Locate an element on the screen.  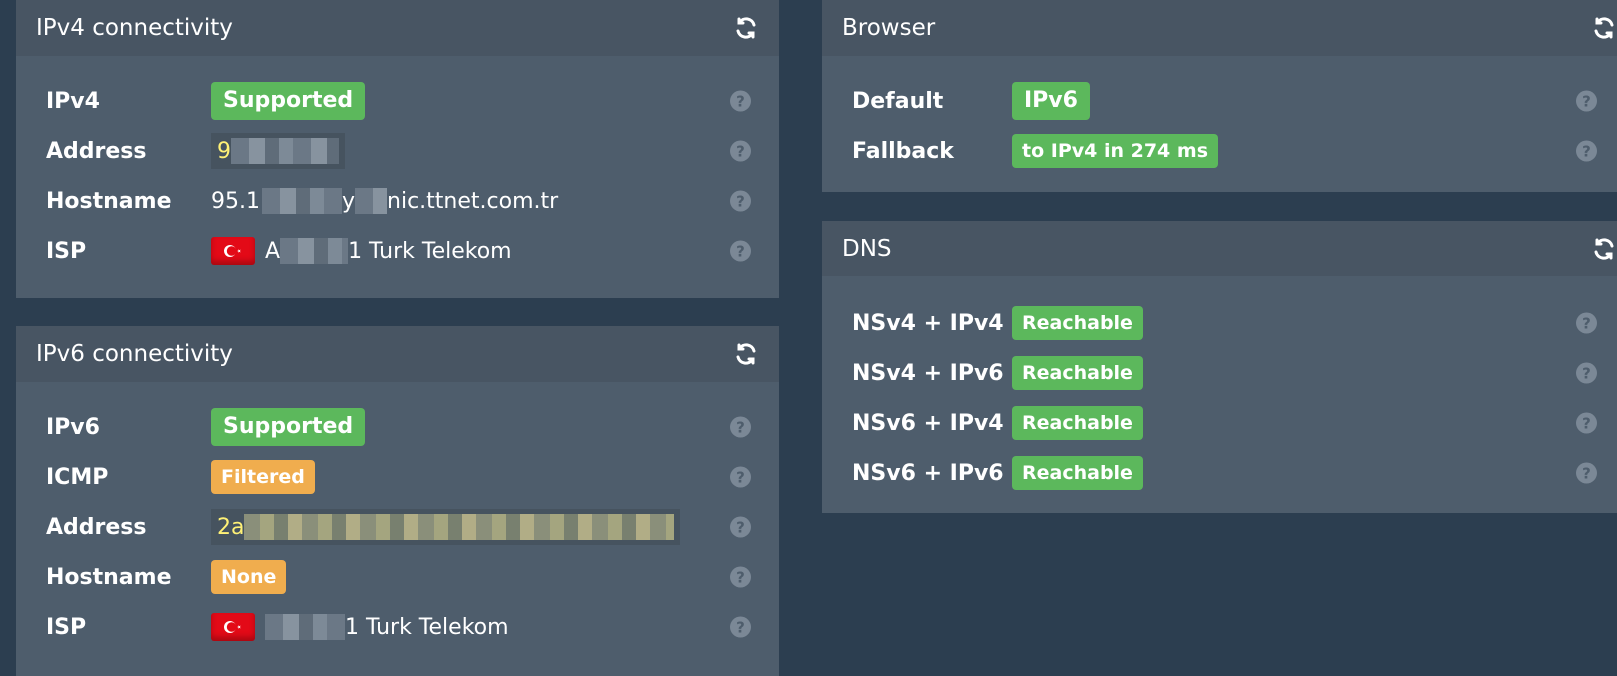
ipv6-row-ipv6: IPv6 Supported ? is located at coordinates (398, 427).